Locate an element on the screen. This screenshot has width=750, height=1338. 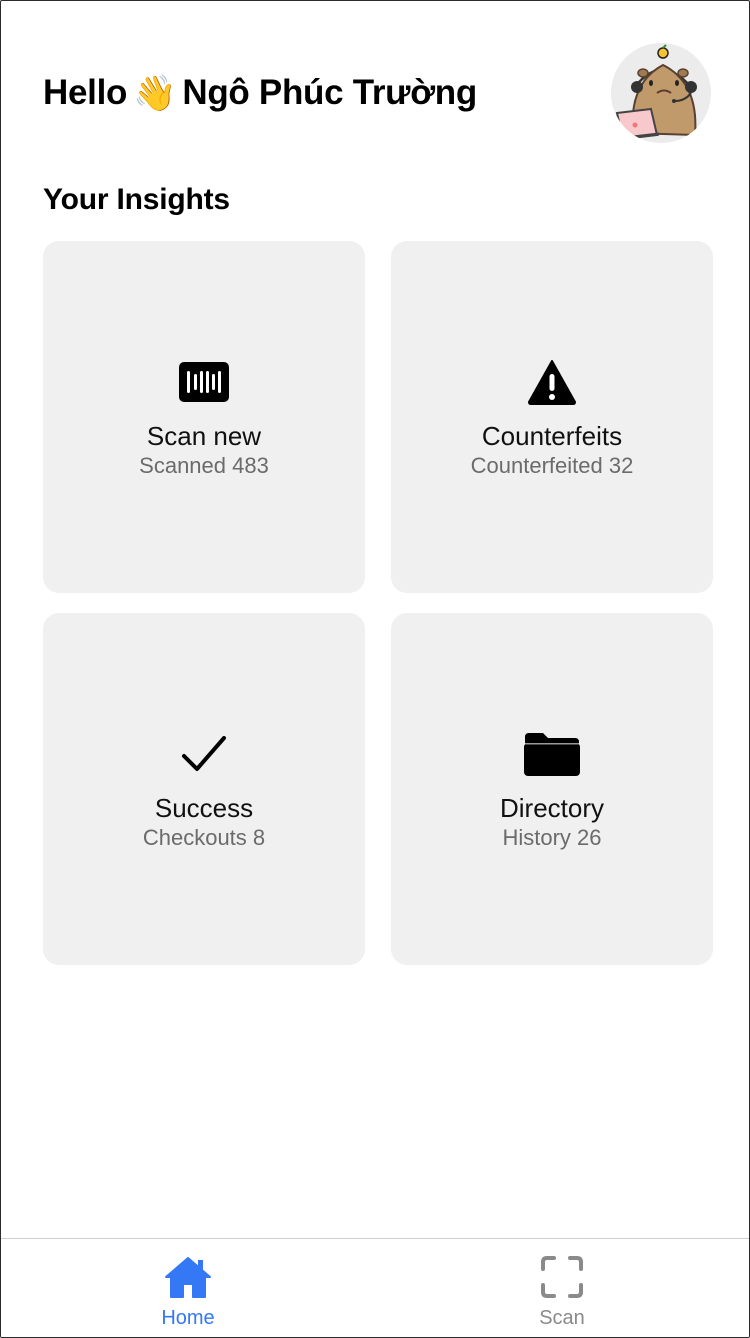
greeting-prefix: Hello is located at coordinates (85, 92).